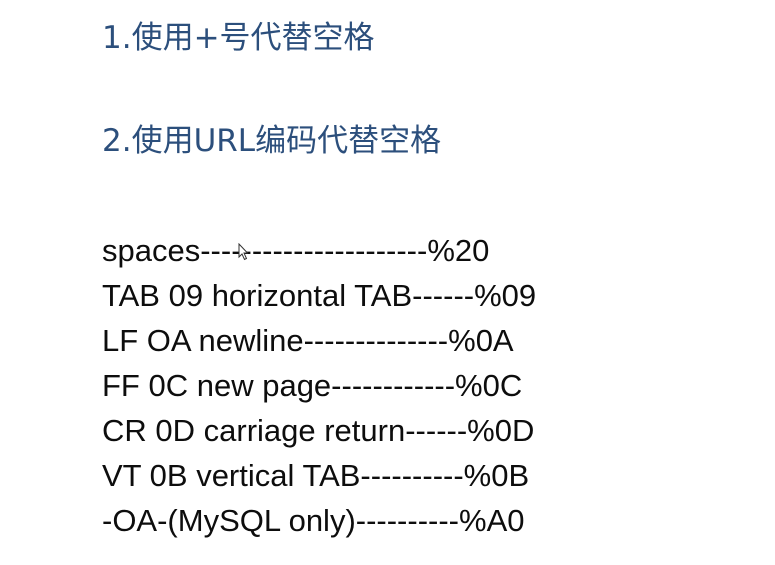 The image size is (775, 565). What do you see at coordinates (272, 141) in the screenshot?
I see `heading-url-encoding: 2.使用URL编码代替空格` at bounding box center [272, 141].